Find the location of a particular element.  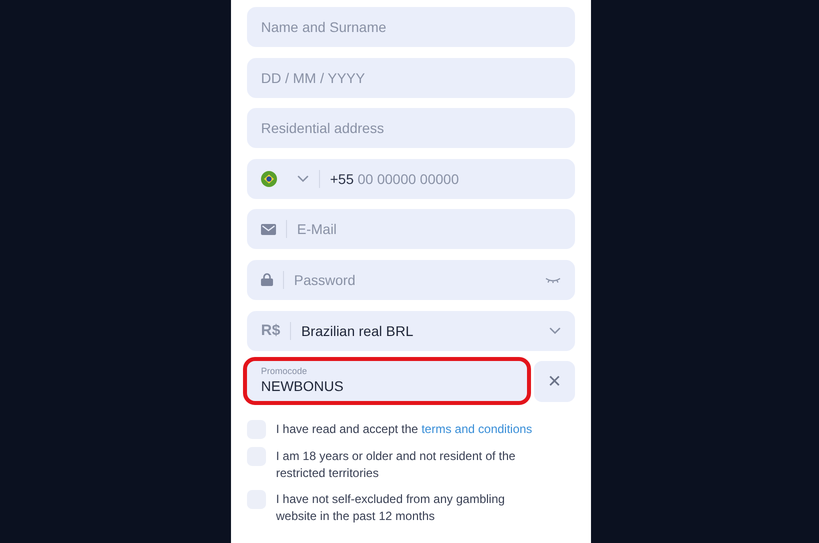

closed-eye-icon is located at coordinates (553, 279).